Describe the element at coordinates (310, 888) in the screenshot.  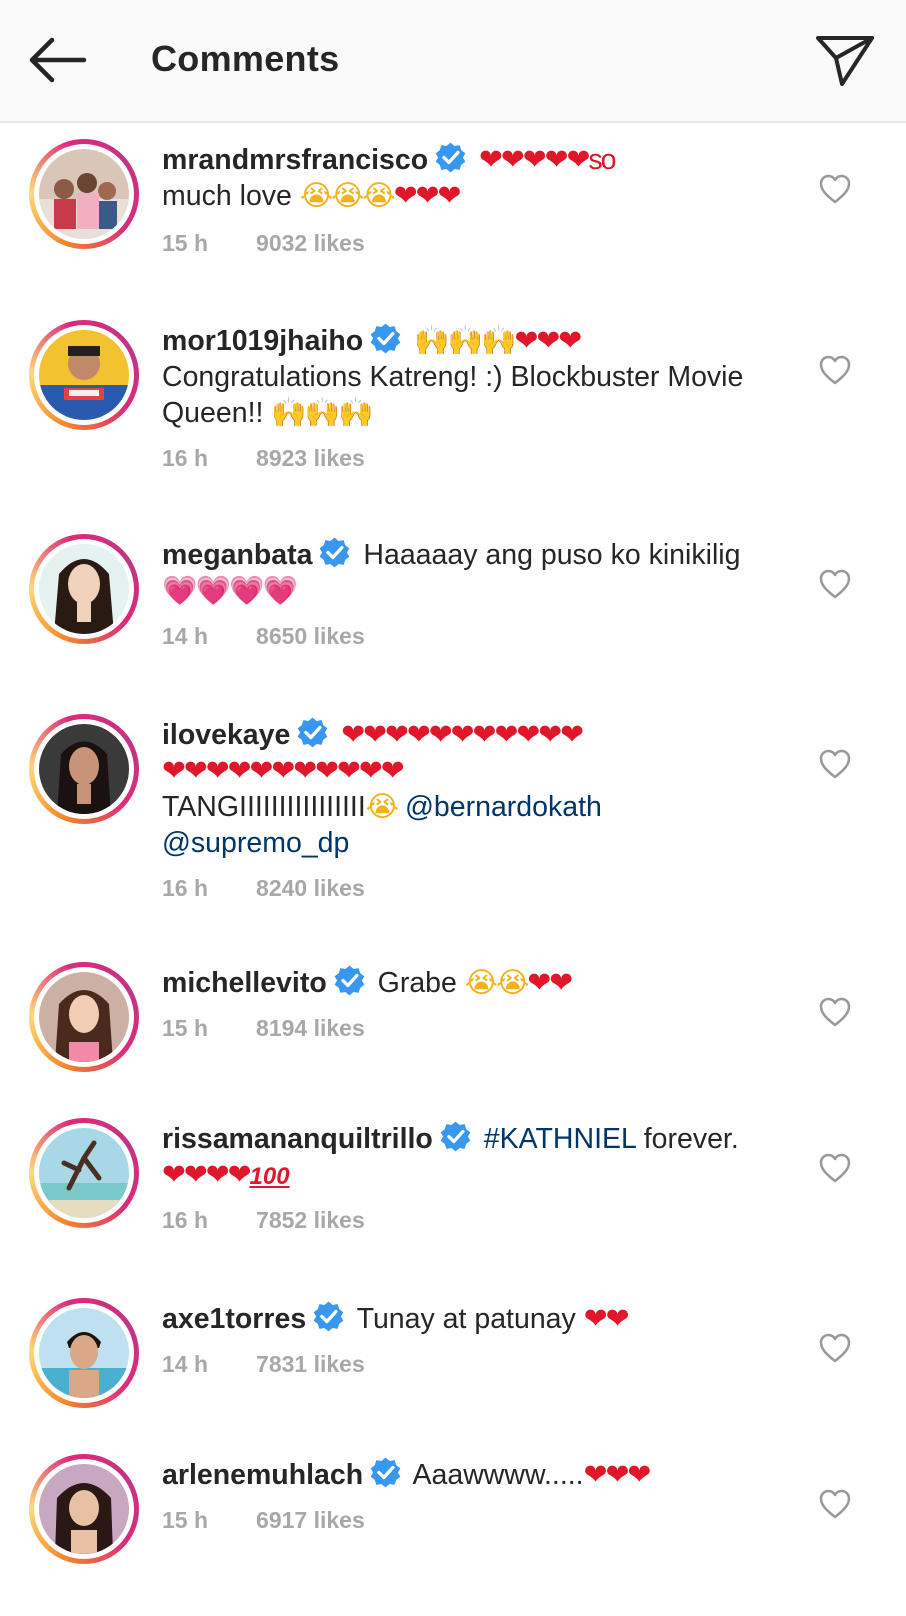
I see `like-count: 8240 likes` at that location.